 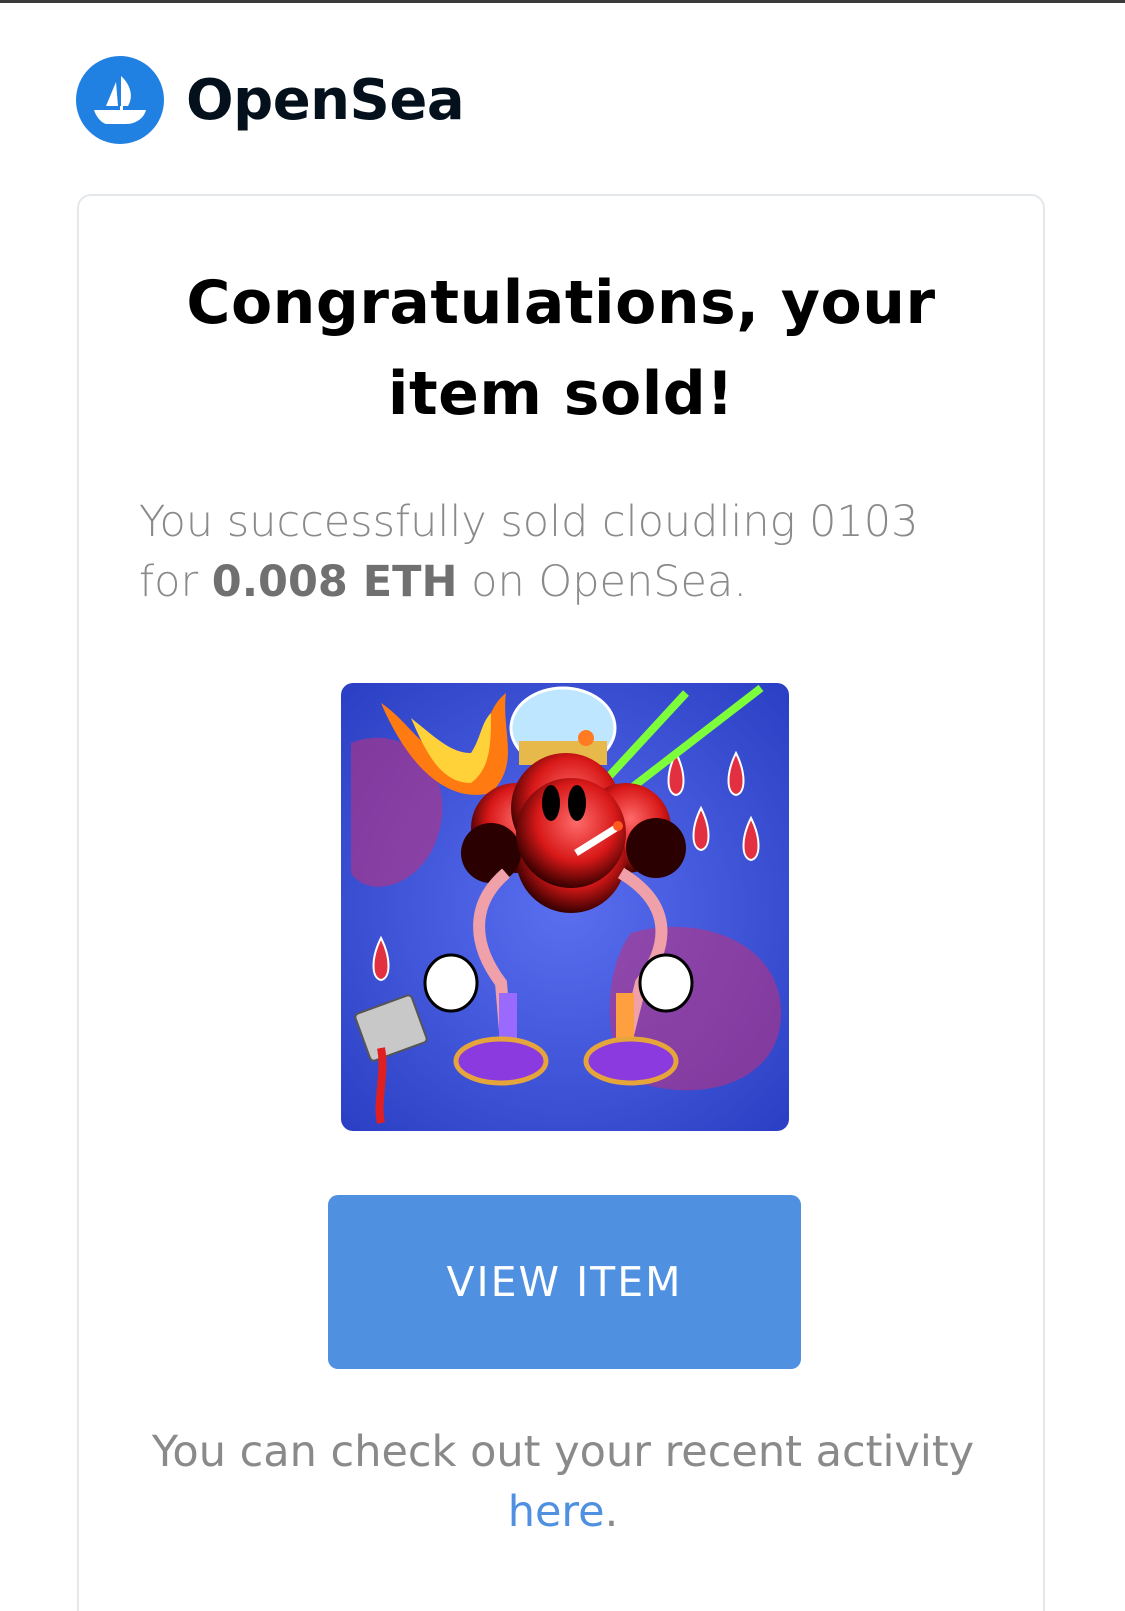 I want to click on sale-message-suffix: on OpenSea., so click(x=609, y=582).